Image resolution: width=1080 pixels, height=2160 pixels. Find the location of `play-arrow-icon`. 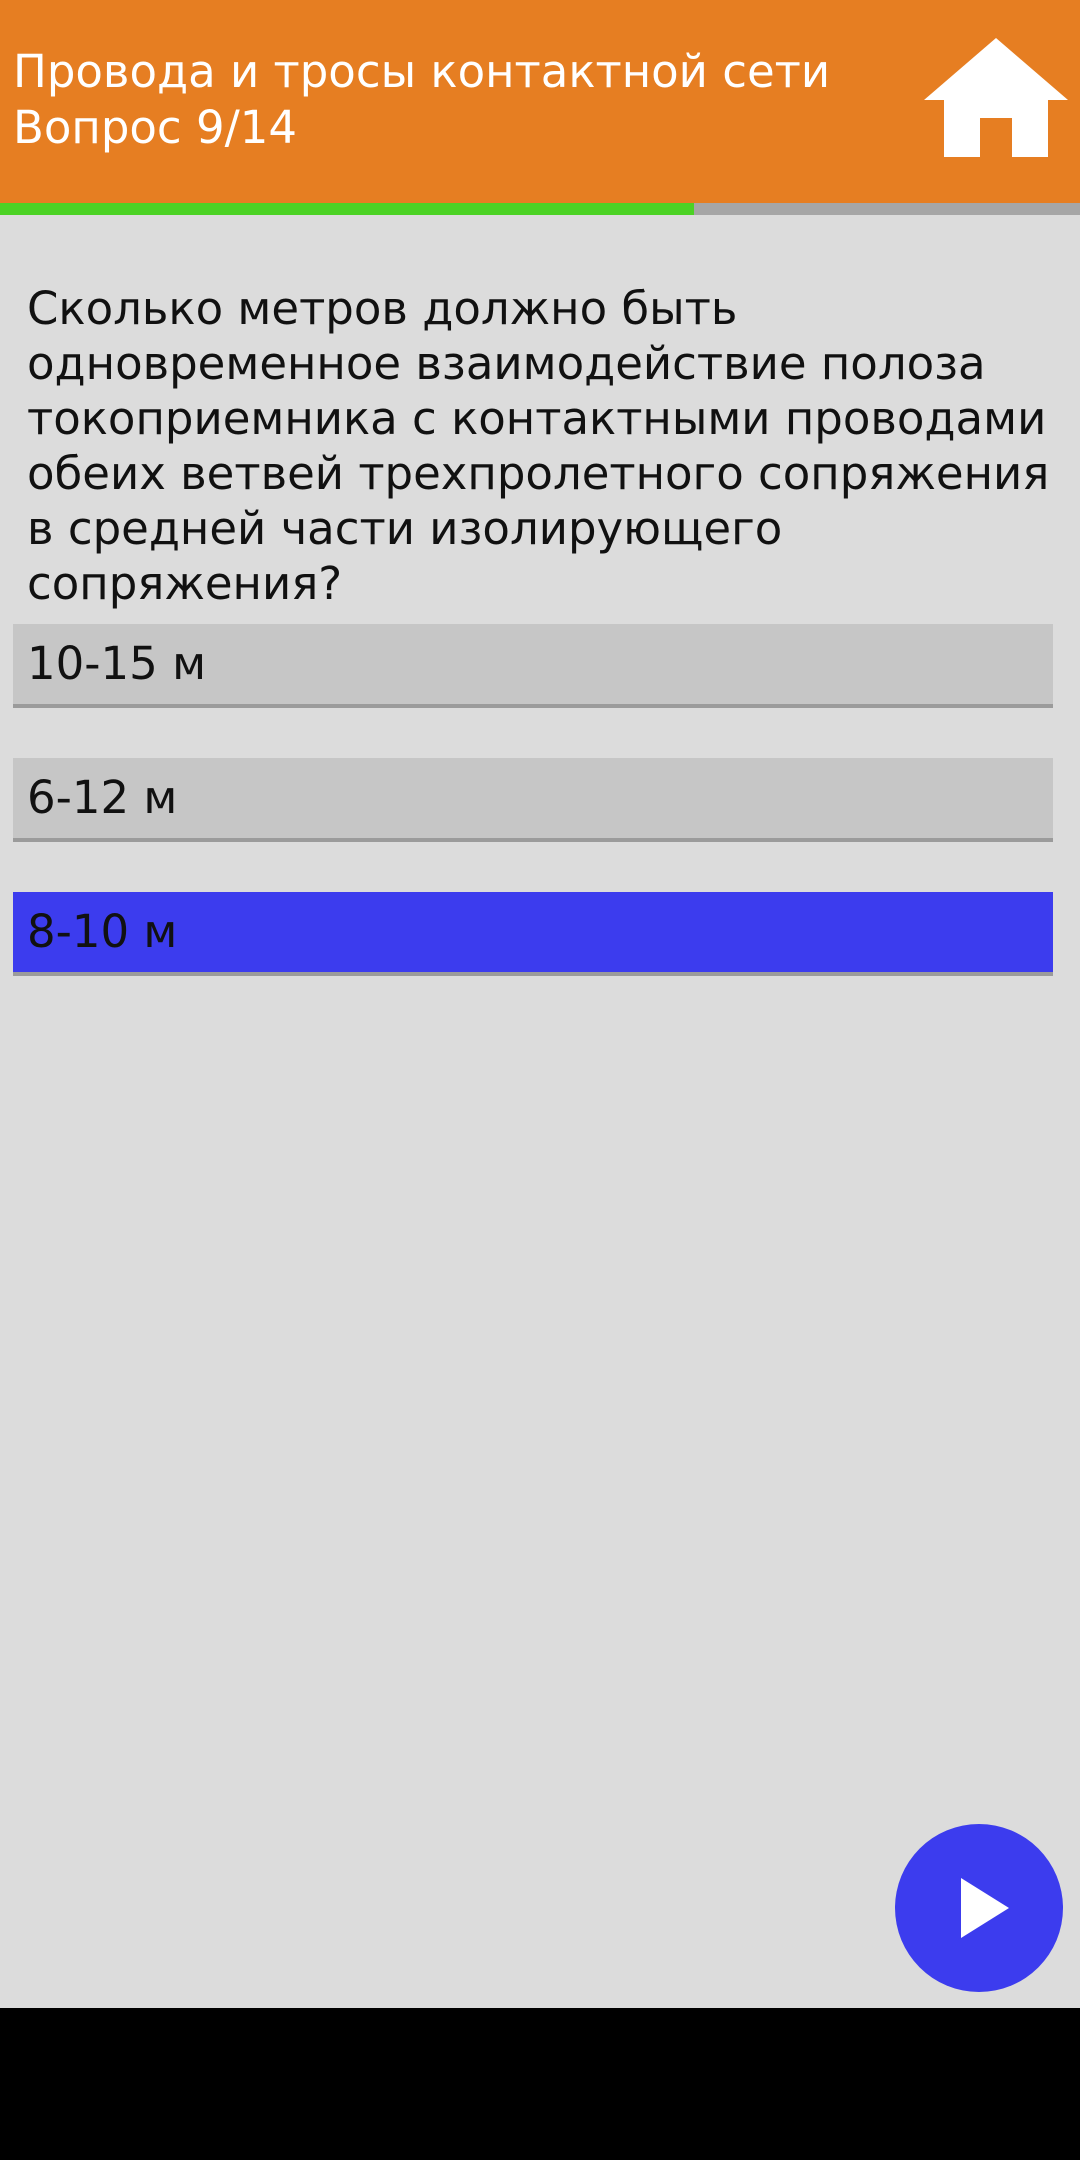

play-arrow-icon is located at coordinates (985, 1908).